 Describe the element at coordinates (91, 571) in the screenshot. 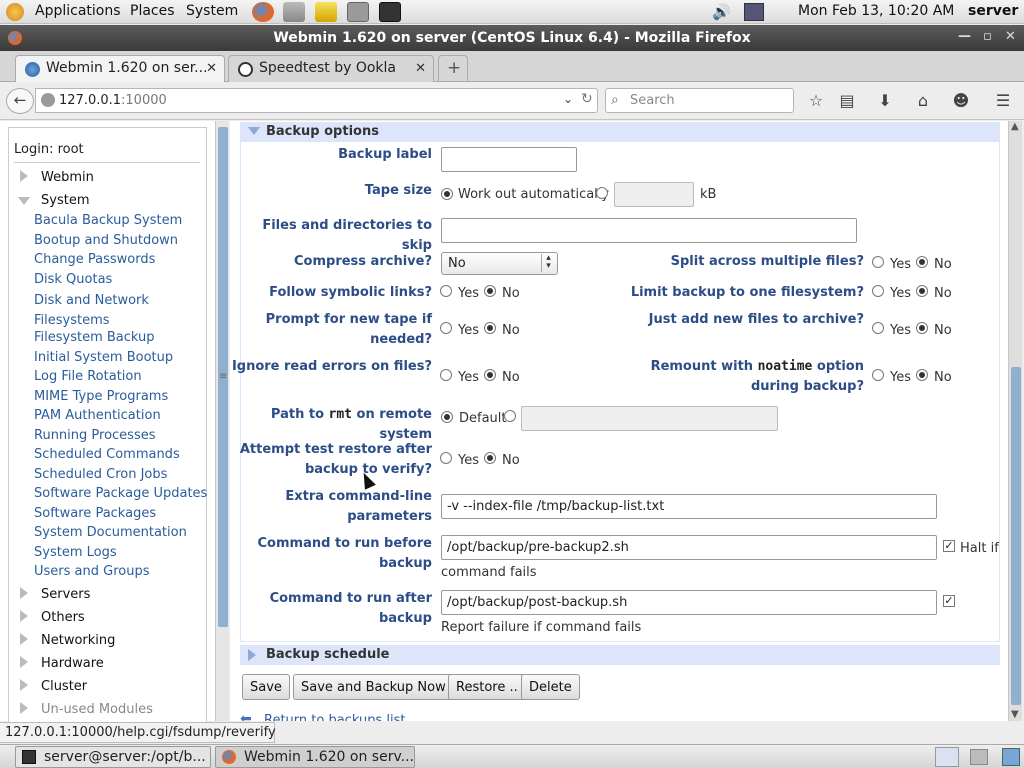

I see `module-users-groups: Users and Groups` at that location.